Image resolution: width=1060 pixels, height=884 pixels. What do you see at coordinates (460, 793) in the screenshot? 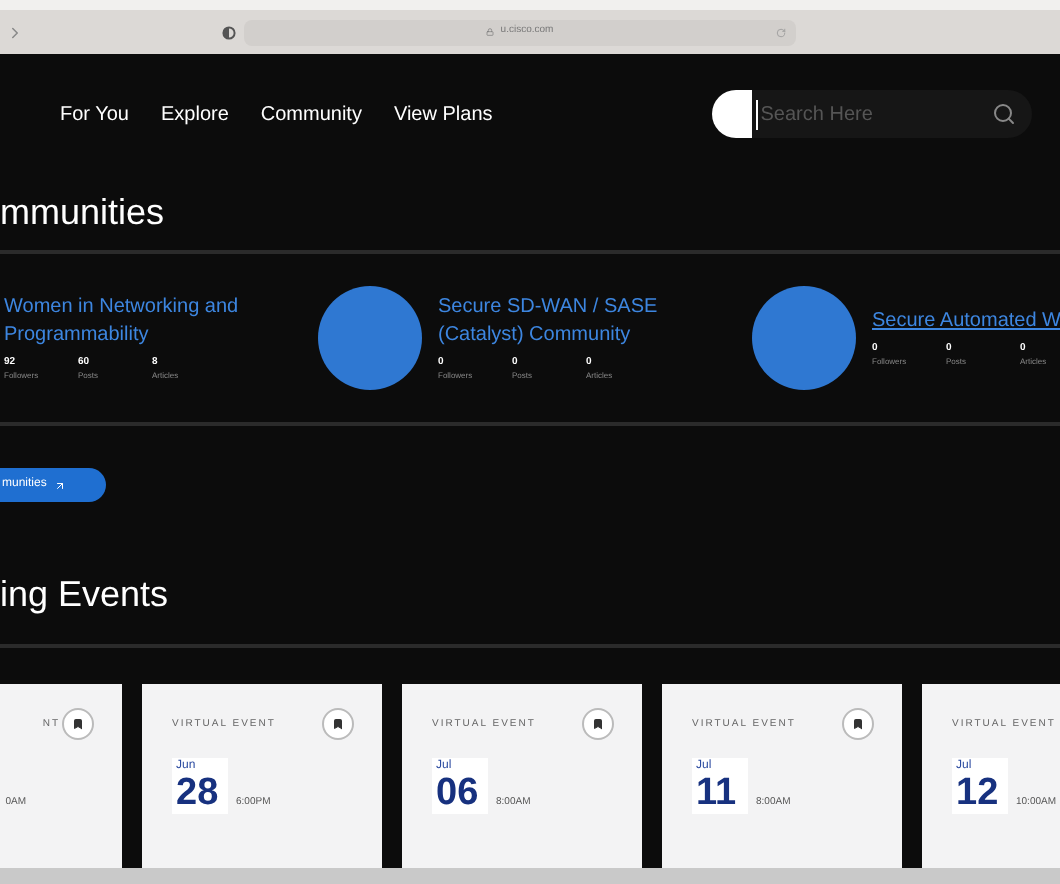
I see `event-day: 06` at bounding box center [460, 793].